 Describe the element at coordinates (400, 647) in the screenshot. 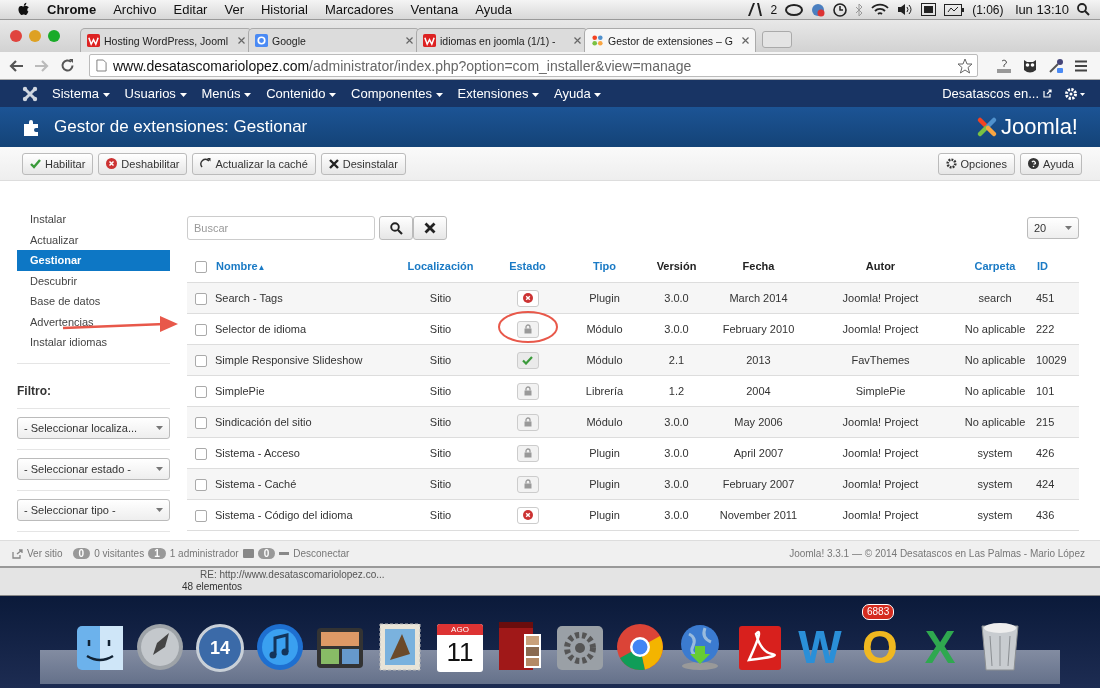

I see `stamp-icon` at that location.